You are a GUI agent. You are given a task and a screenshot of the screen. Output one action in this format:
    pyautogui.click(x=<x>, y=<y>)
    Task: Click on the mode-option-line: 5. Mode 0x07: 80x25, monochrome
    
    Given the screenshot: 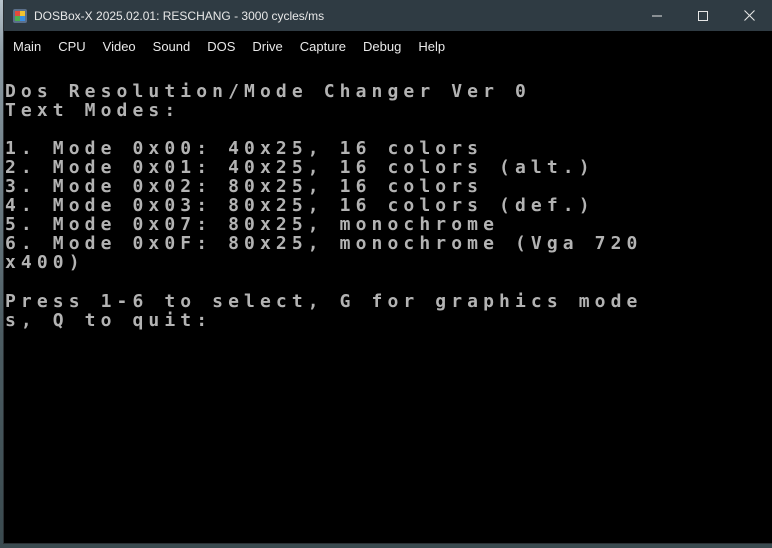 What is the action you would take?
    pyautogui.click(x=252, y=224)
    